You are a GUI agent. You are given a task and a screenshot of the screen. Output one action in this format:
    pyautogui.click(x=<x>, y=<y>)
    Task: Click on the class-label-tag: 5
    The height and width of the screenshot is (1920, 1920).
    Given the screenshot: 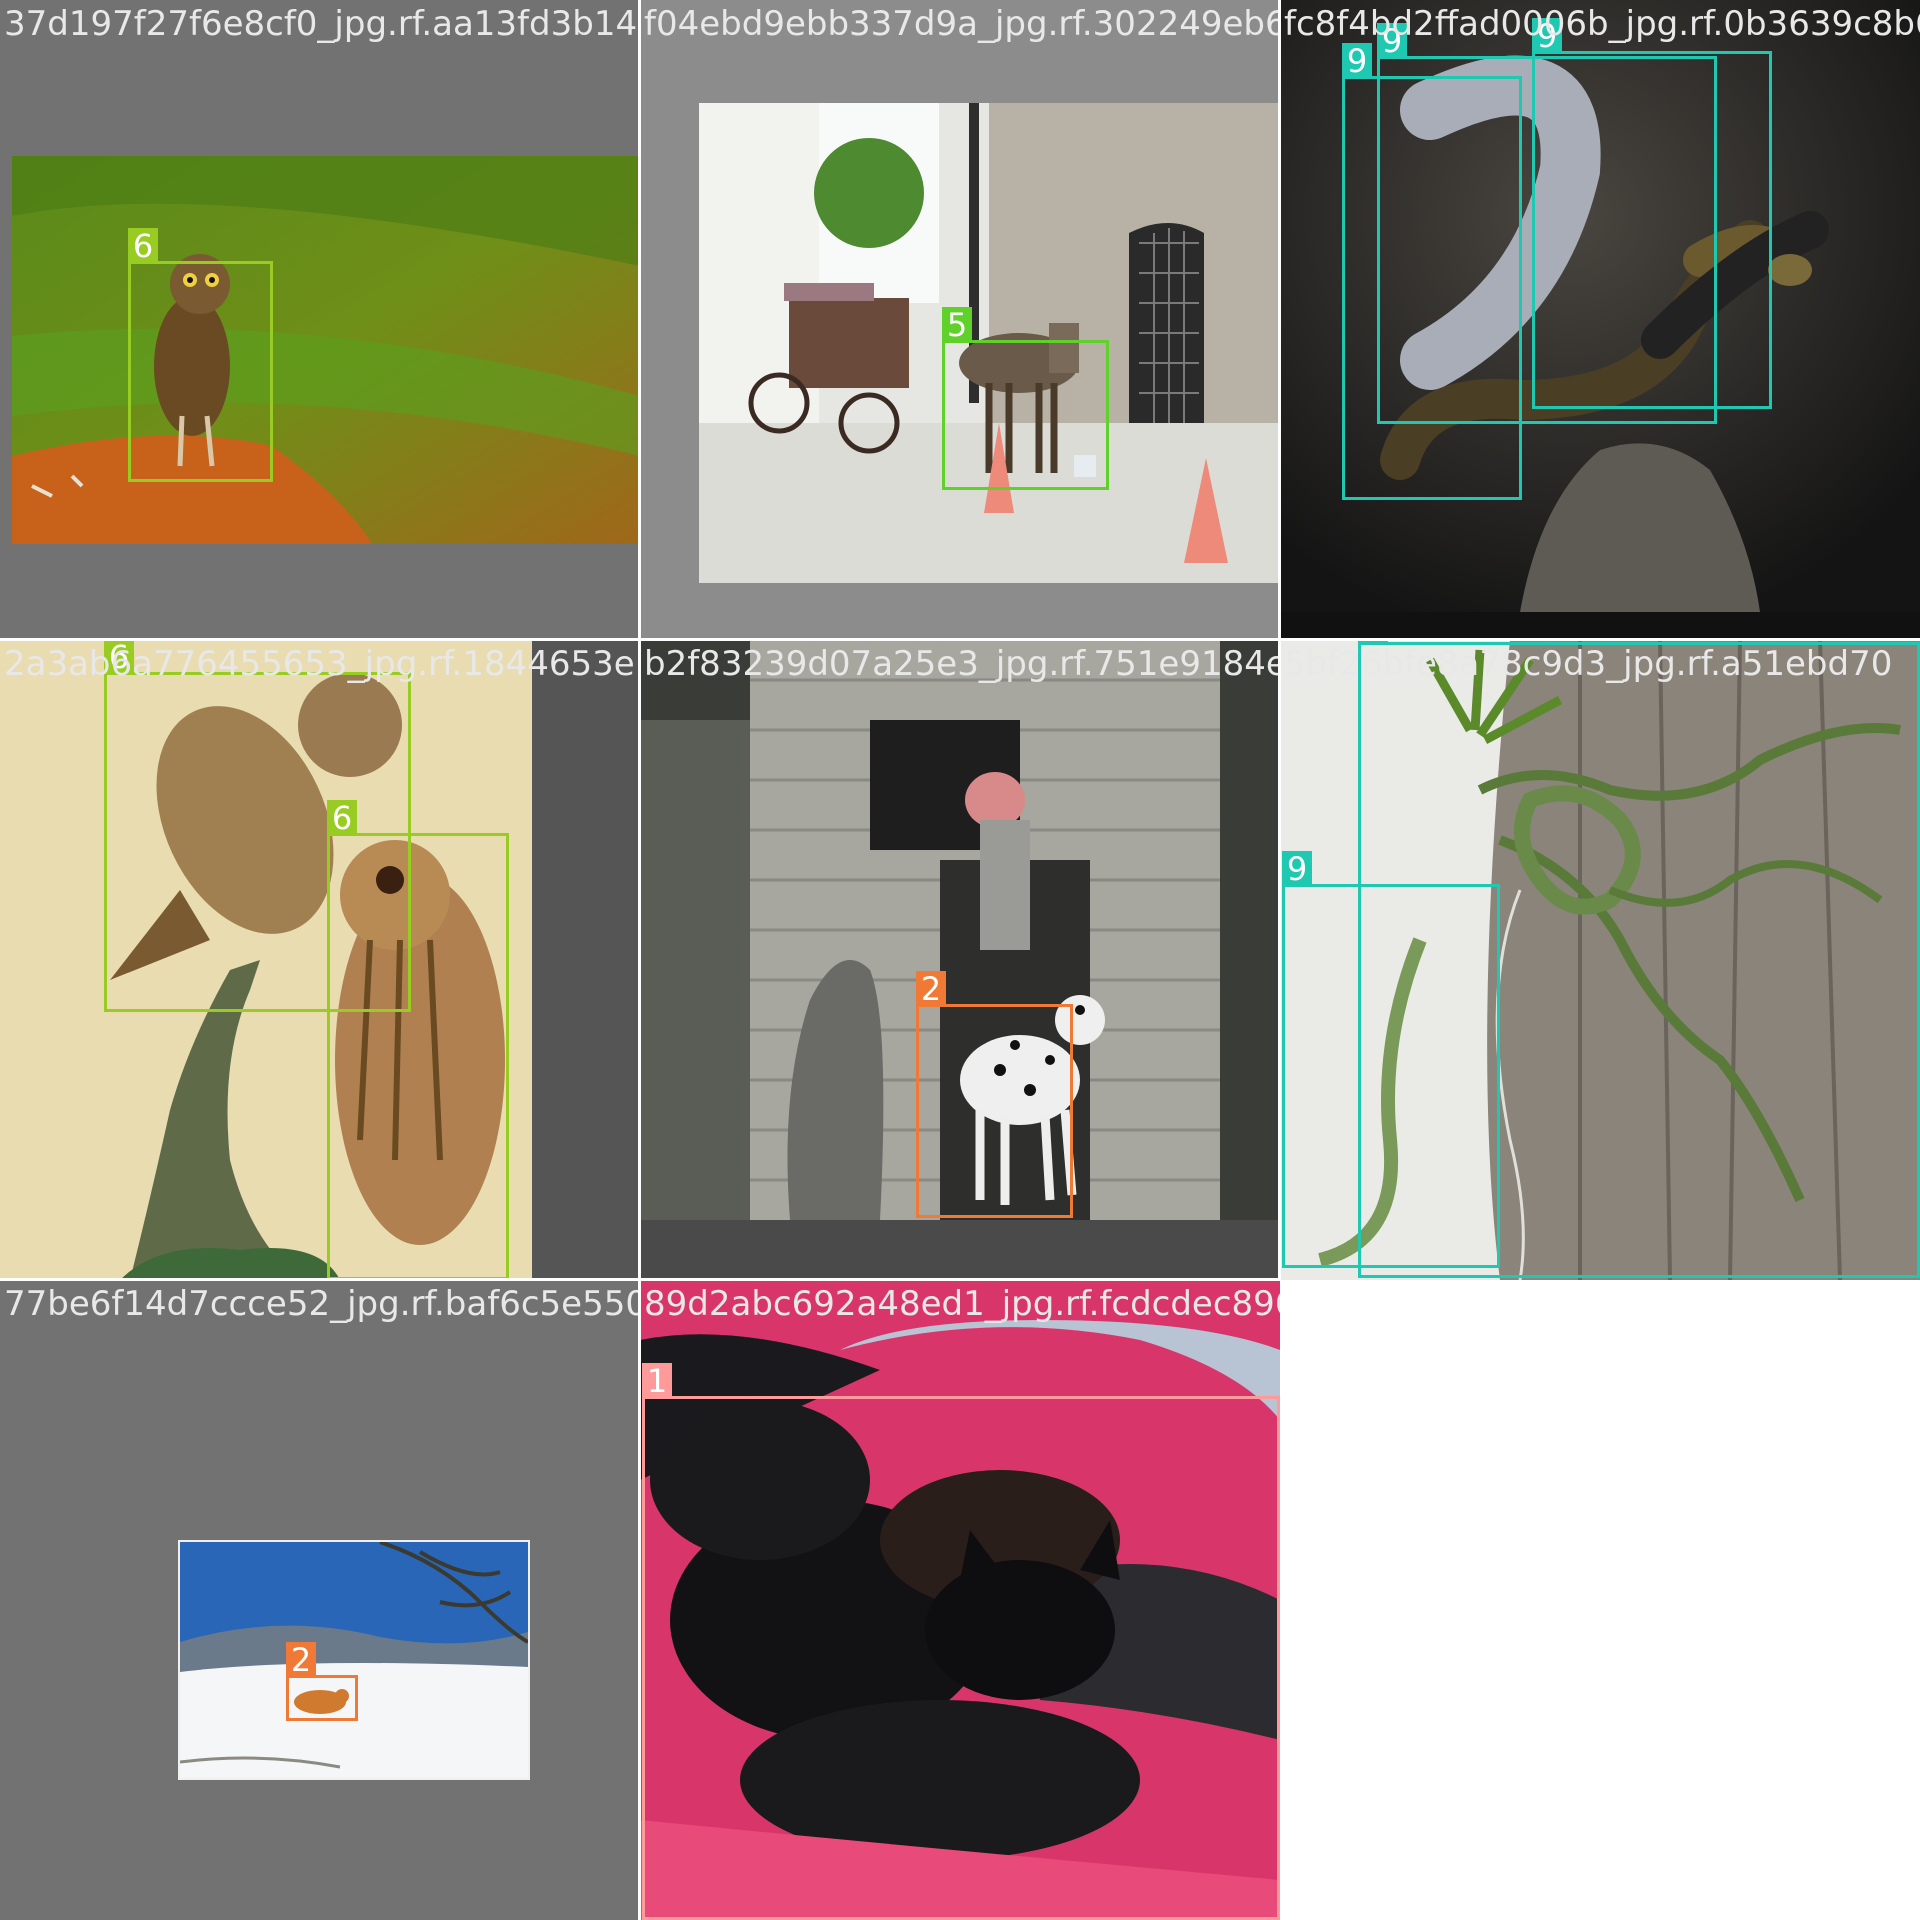 What is the action you would take?
    pyautogui.click(x=957, y=325)
    